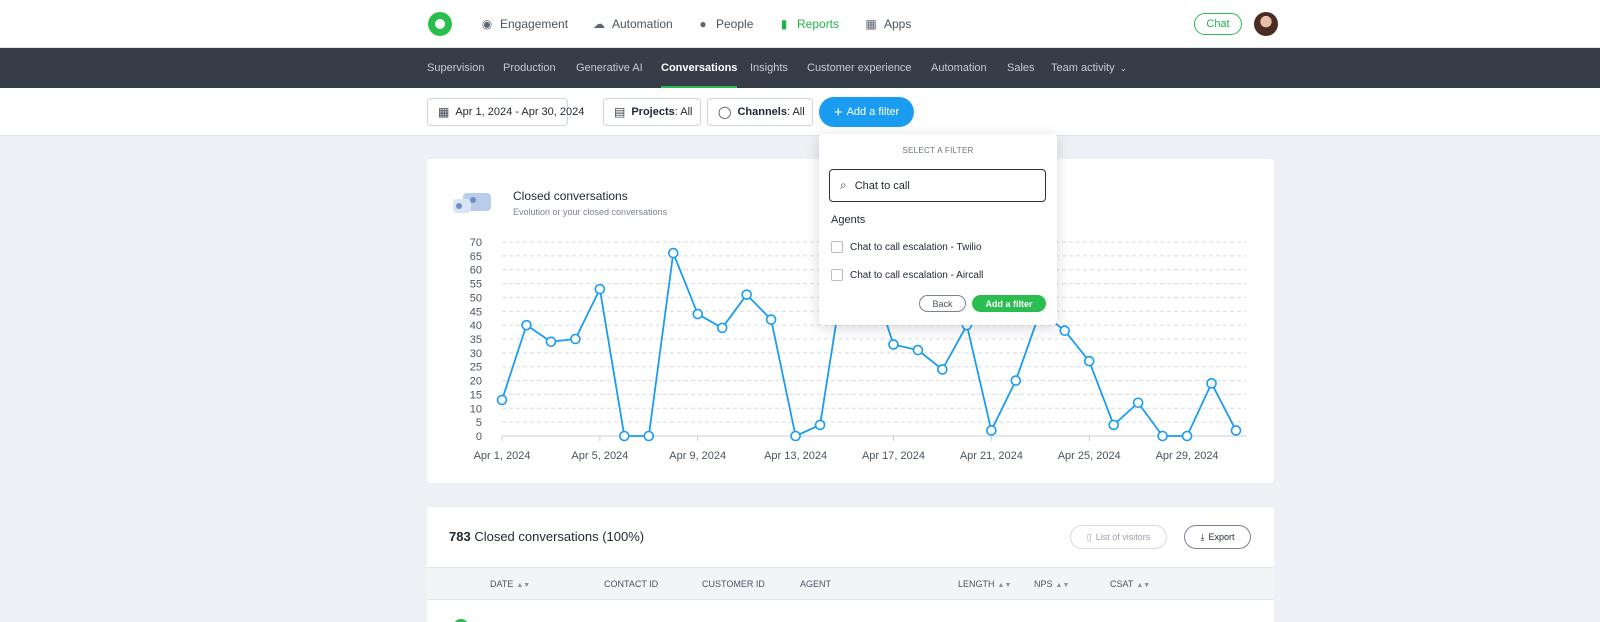 The height and width of the screenshot is (622, 1600). Describe the element at coordinates (476, 340) in the screenshot. I see `y-tick-label: 35` at that location.